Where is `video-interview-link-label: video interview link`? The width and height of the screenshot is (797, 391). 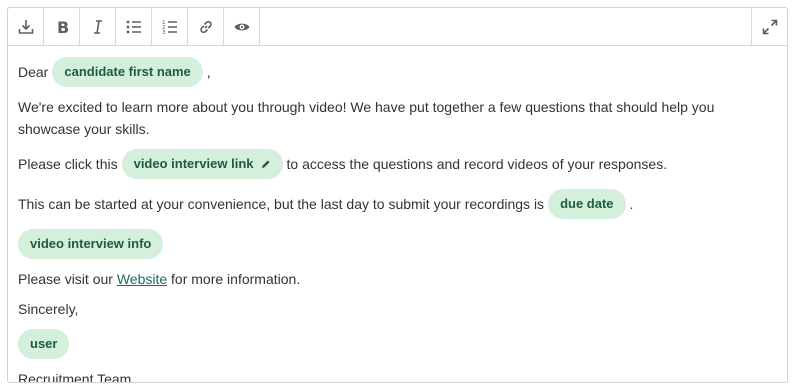 video-interview-link-label: video interview link is located at coordinates (193, 163).